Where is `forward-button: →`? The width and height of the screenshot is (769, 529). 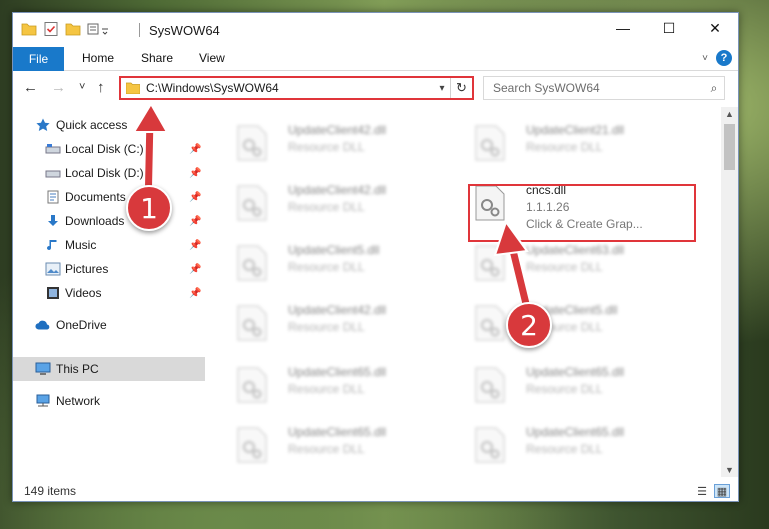 forward-button: → is located at coordinates (58, 87).